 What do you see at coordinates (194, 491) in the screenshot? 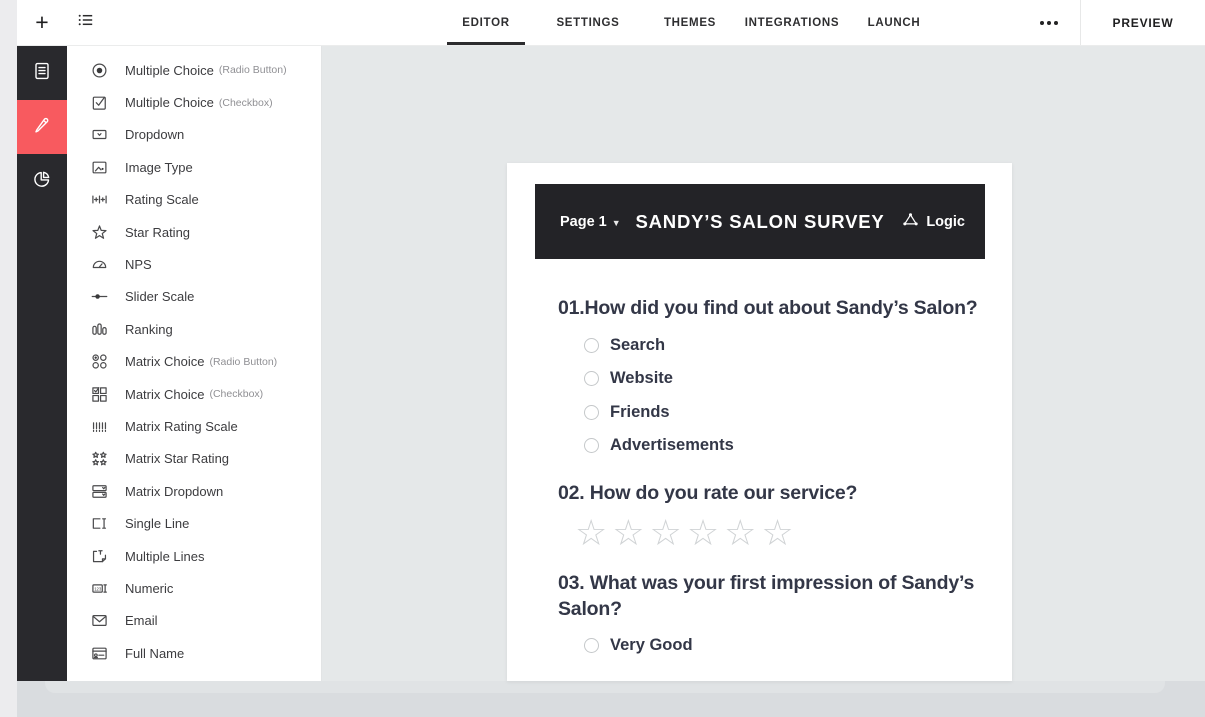
I see `question-type-row: Matrix Dropdown` at bounding box center [194, 491].